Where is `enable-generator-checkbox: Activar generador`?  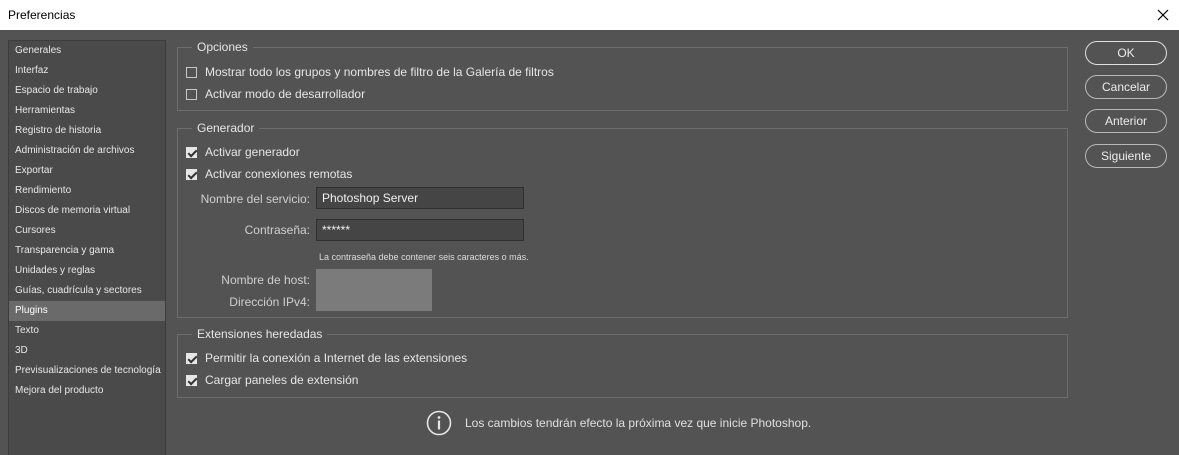
enable-generator-checkbox: Activar generador is located at coordinates (243, 152).